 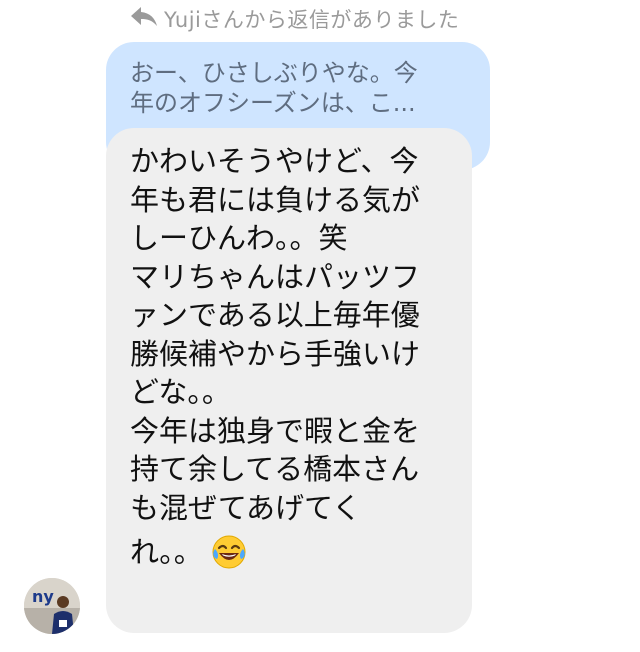 I want to click on reply-header-text: Yujiさんから返信がありました, so click(x=312, y=20).